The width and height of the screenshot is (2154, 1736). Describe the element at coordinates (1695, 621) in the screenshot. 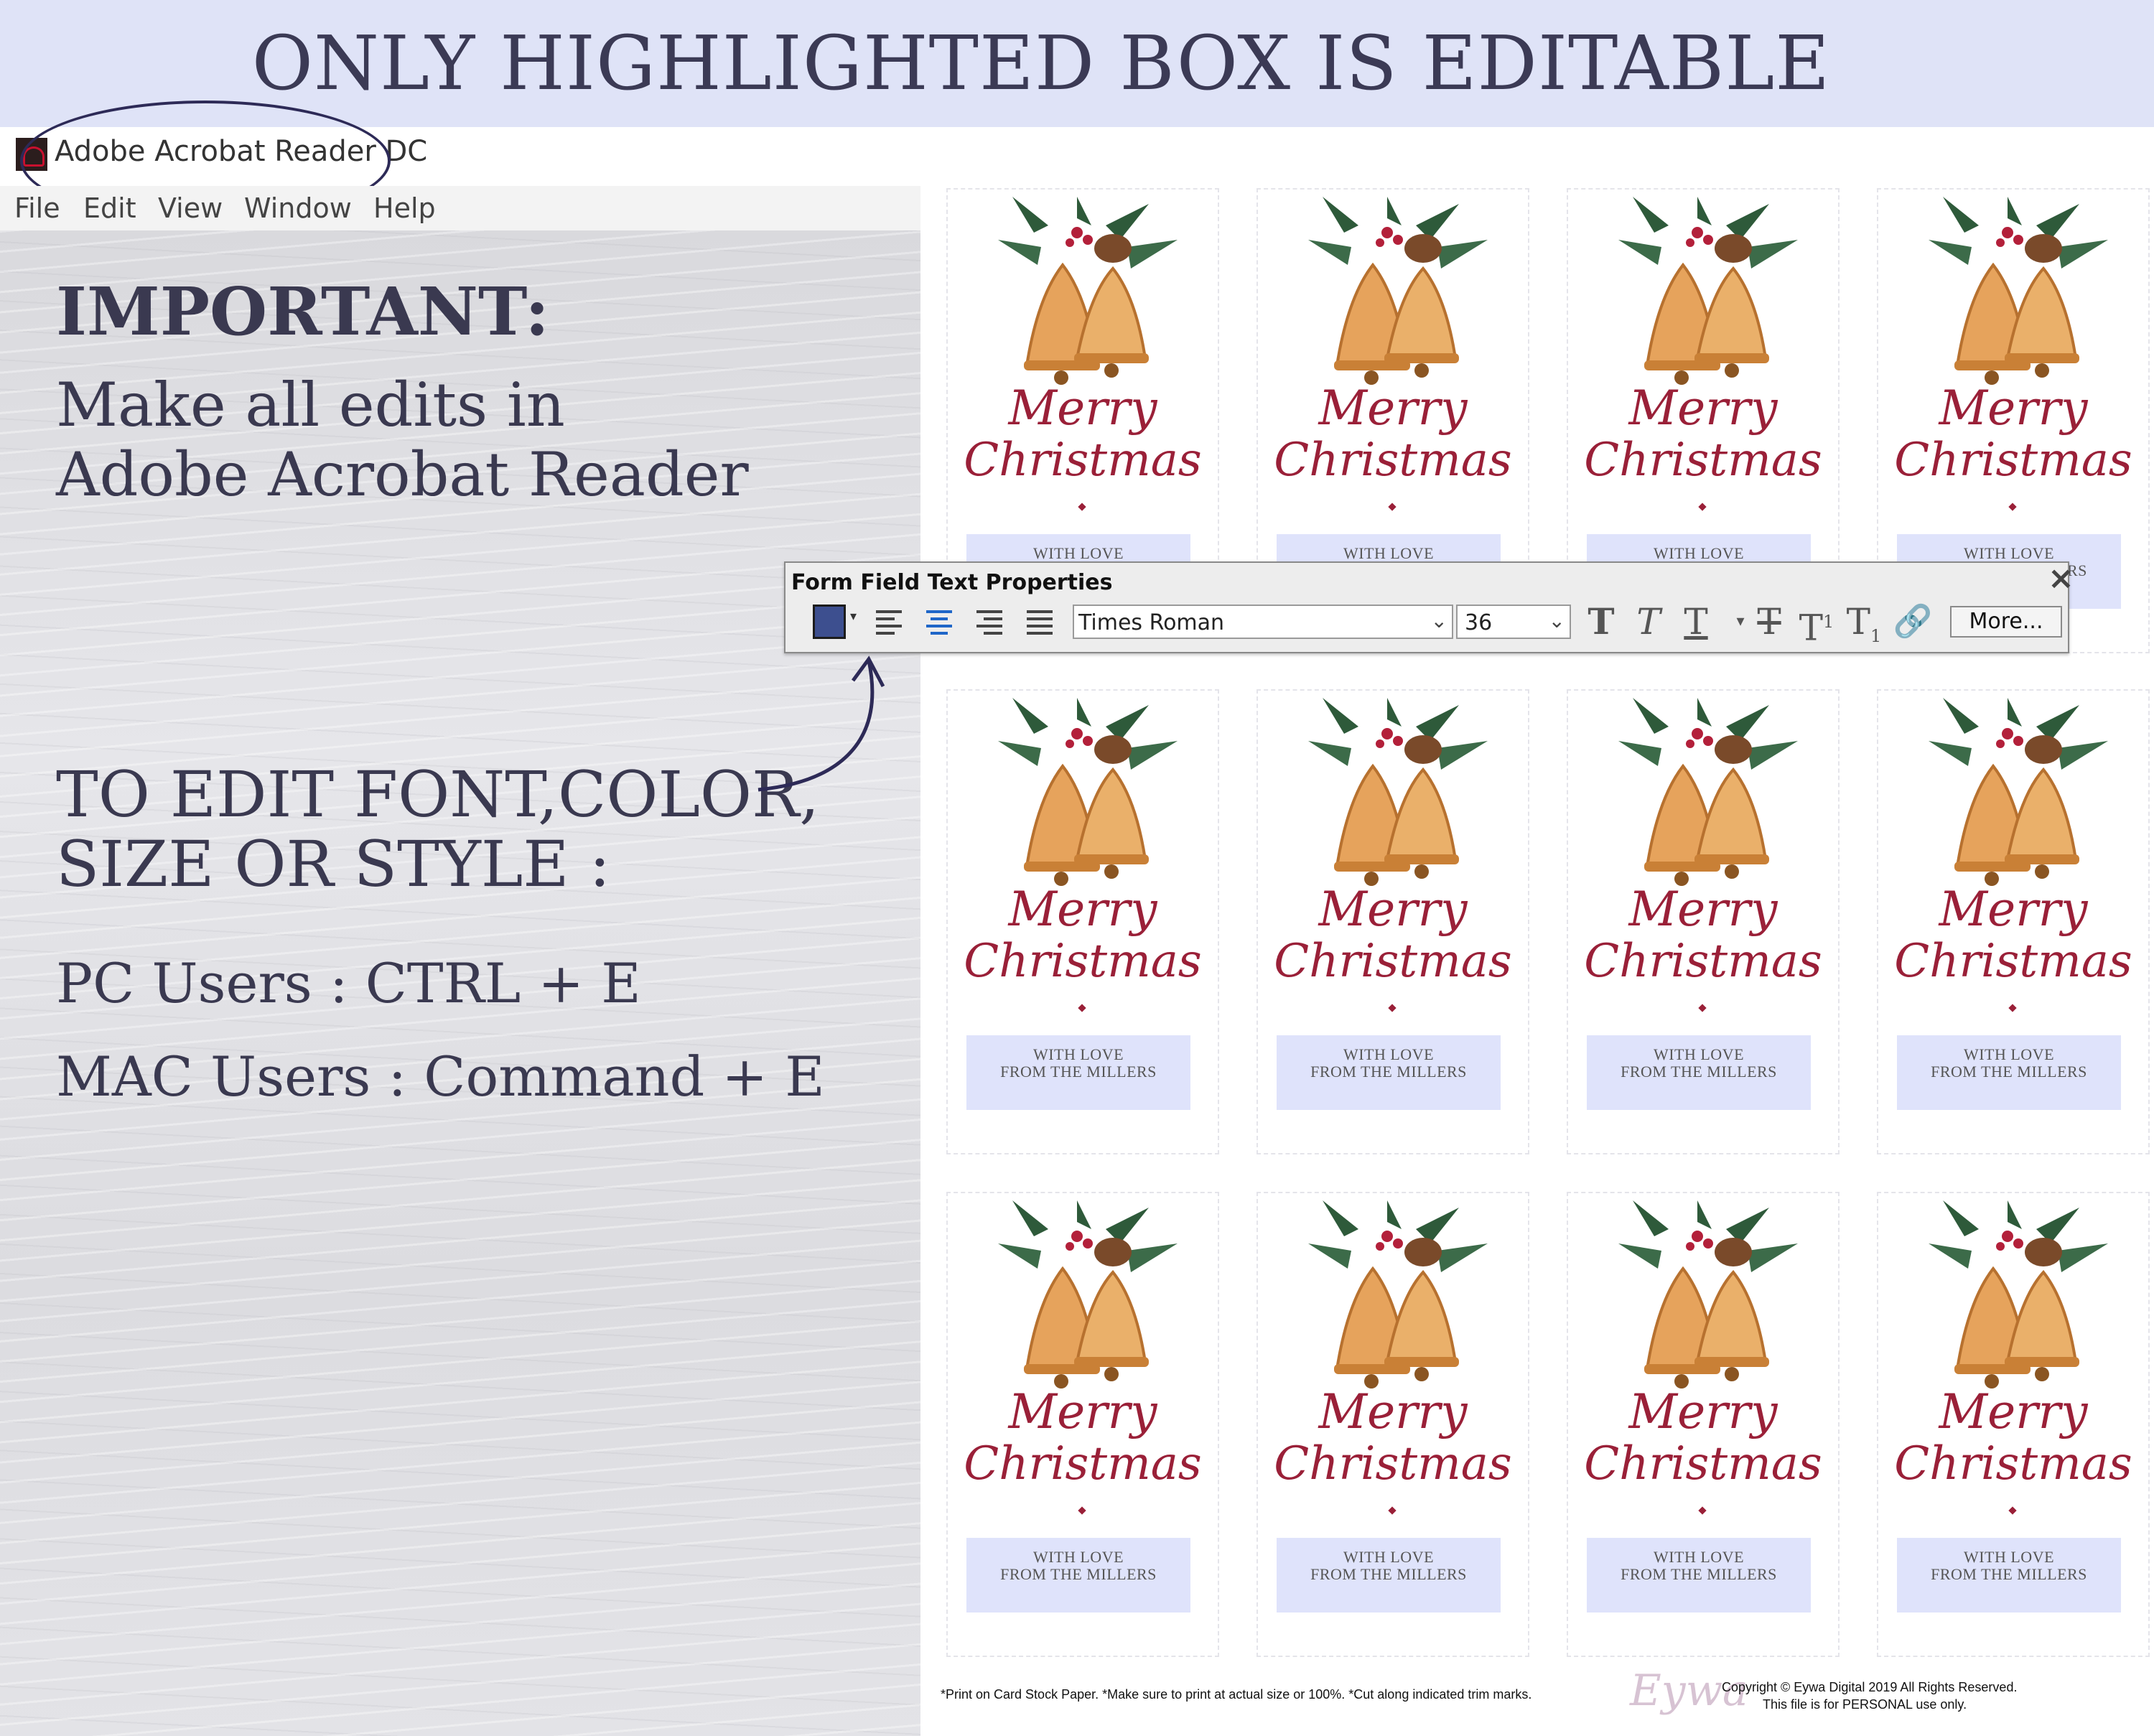

I see `underline-icon: T` at that location.